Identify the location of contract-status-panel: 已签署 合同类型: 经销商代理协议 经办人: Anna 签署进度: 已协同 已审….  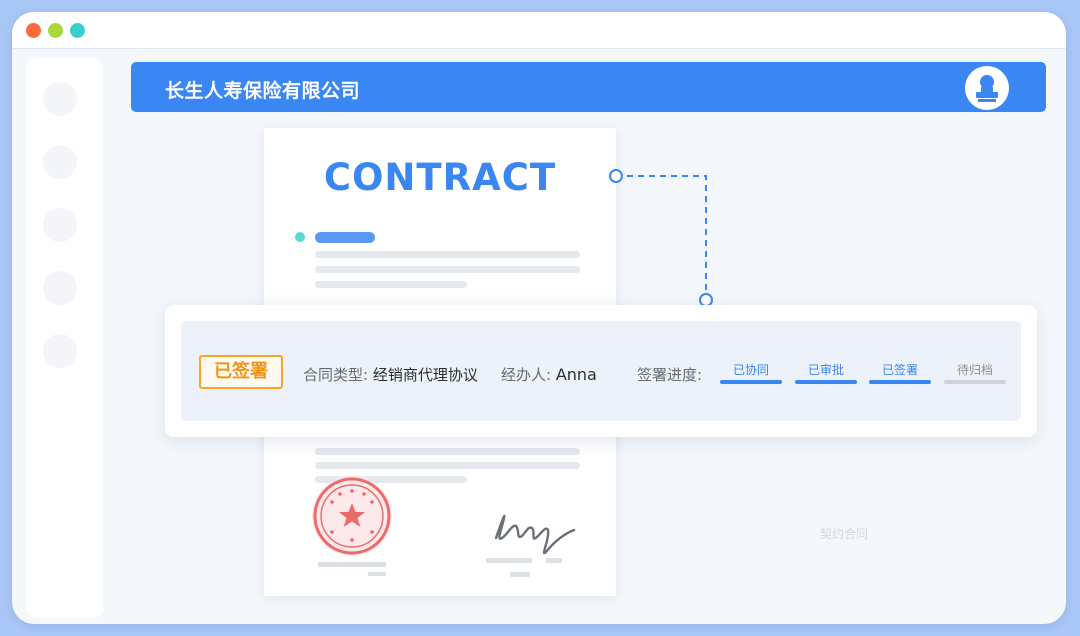
(601, 371).